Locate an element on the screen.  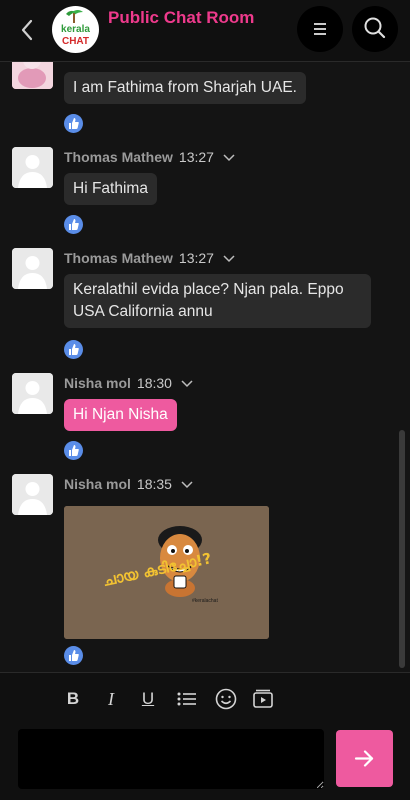
message-input is located at coordinates (171, 759).